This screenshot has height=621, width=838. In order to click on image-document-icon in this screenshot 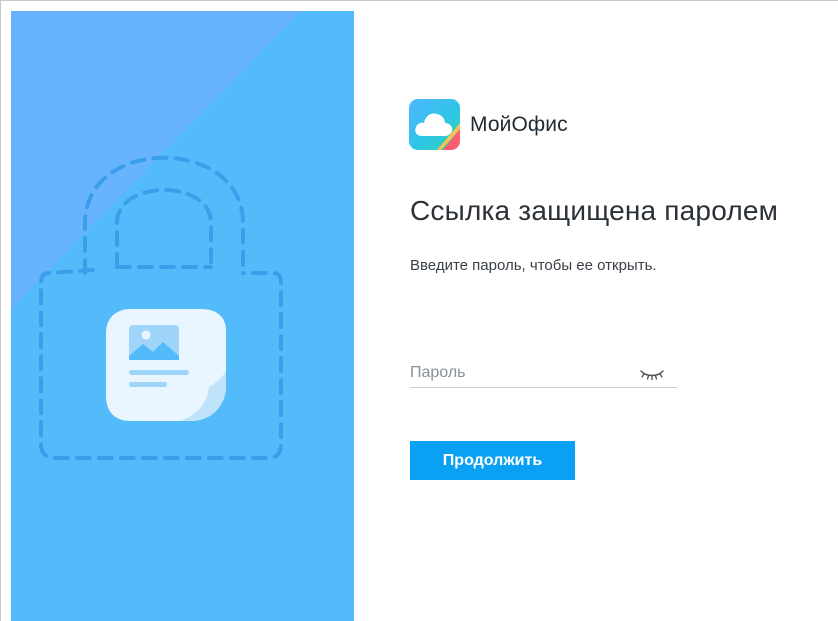, I will do `click(166, 365)`.